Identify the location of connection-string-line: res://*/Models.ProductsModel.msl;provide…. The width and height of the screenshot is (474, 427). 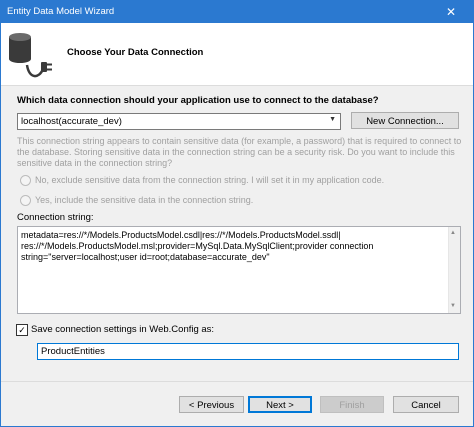
(197, 246).